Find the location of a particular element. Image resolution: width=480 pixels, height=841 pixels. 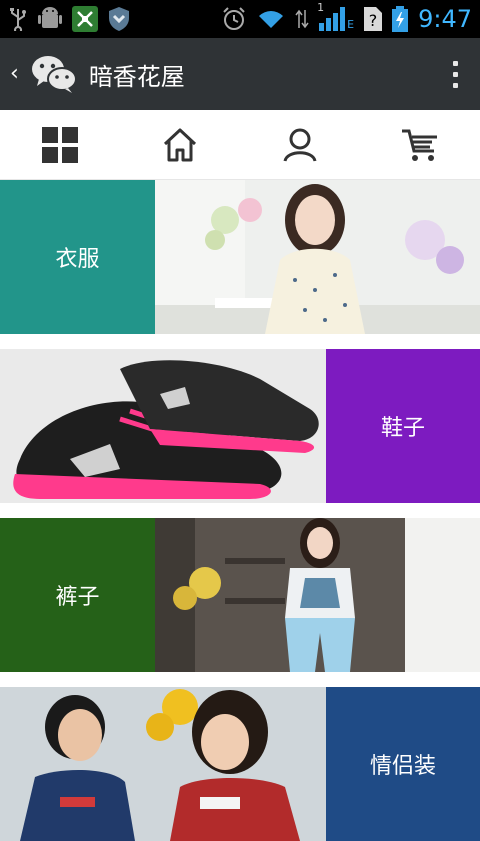

home-icon is located at coordinates (180, 145).